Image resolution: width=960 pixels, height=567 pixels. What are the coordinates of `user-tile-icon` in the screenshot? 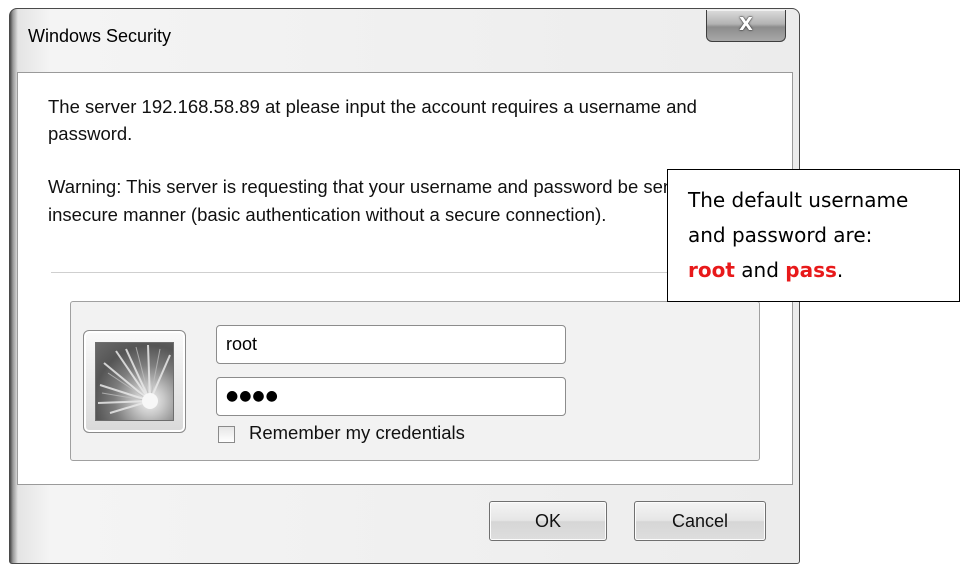 It's located at (134, 381).